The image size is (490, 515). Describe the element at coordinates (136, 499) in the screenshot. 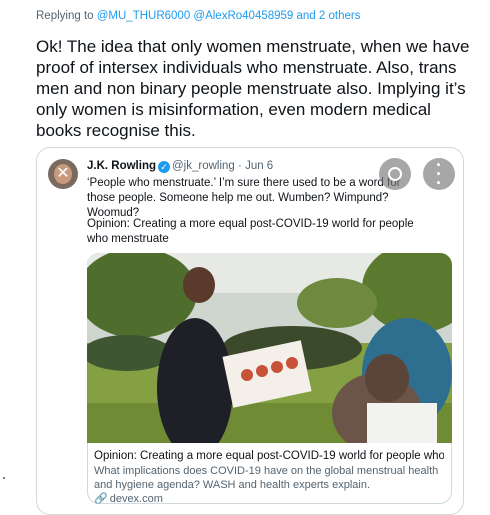

I see `link-card-domain-text: devex.com` at that location.